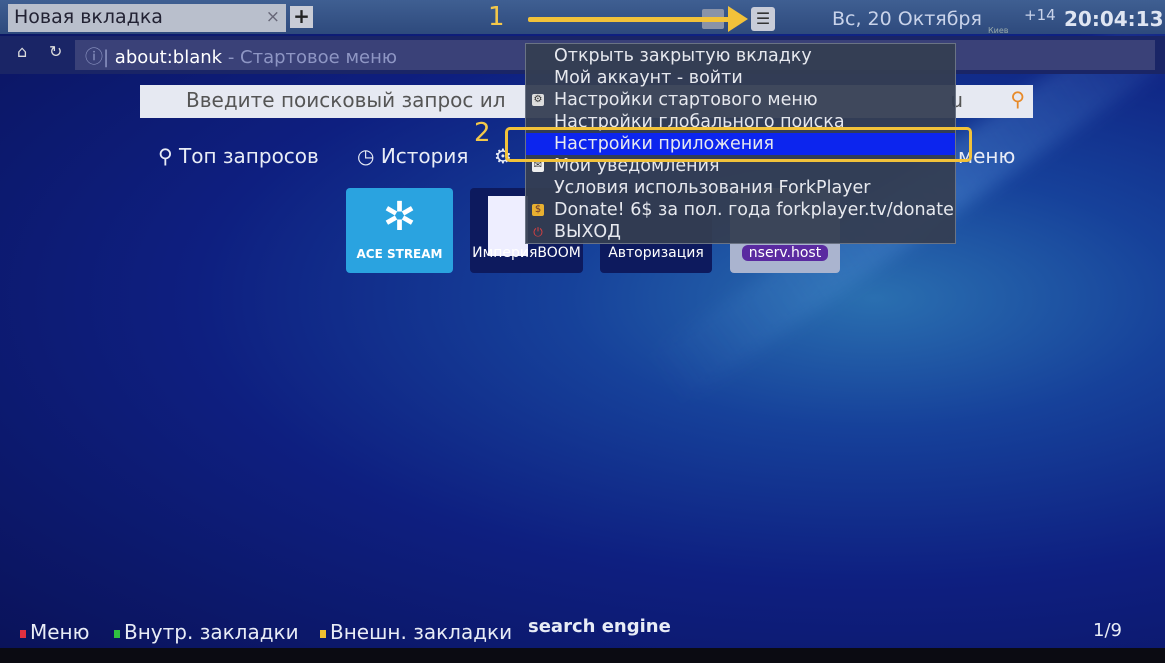  I want to click on clock: 20:04:13, so click(1114, 19).